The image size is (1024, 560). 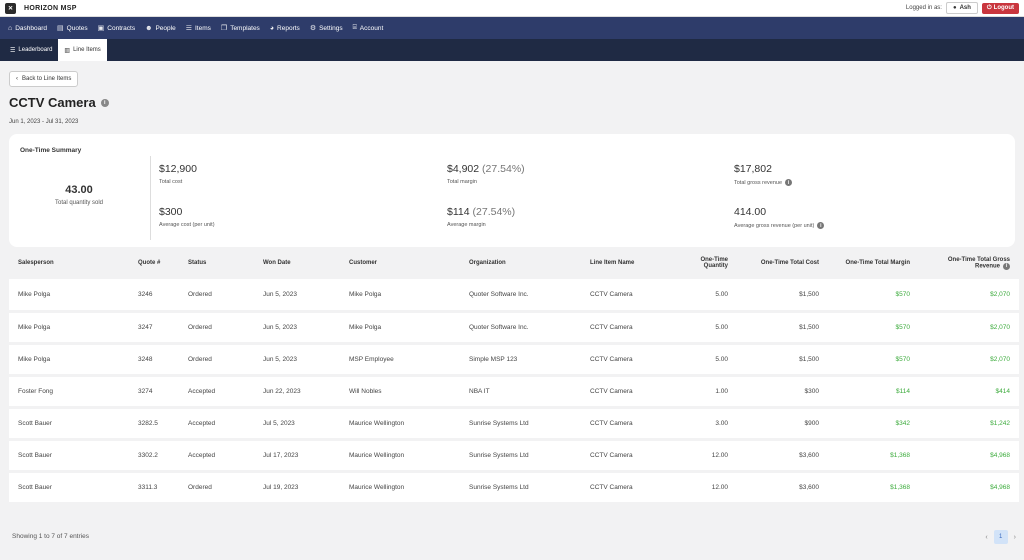 I want to click on bank-icon: ⌸, so click(x=354, y=27).